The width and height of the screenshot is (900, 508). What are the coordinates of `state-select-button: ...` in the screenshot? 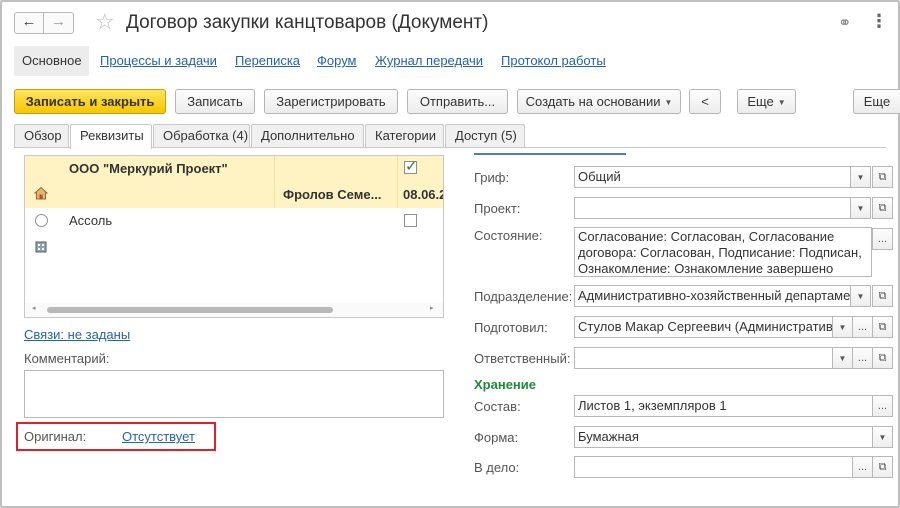 It's located at (882, 239).